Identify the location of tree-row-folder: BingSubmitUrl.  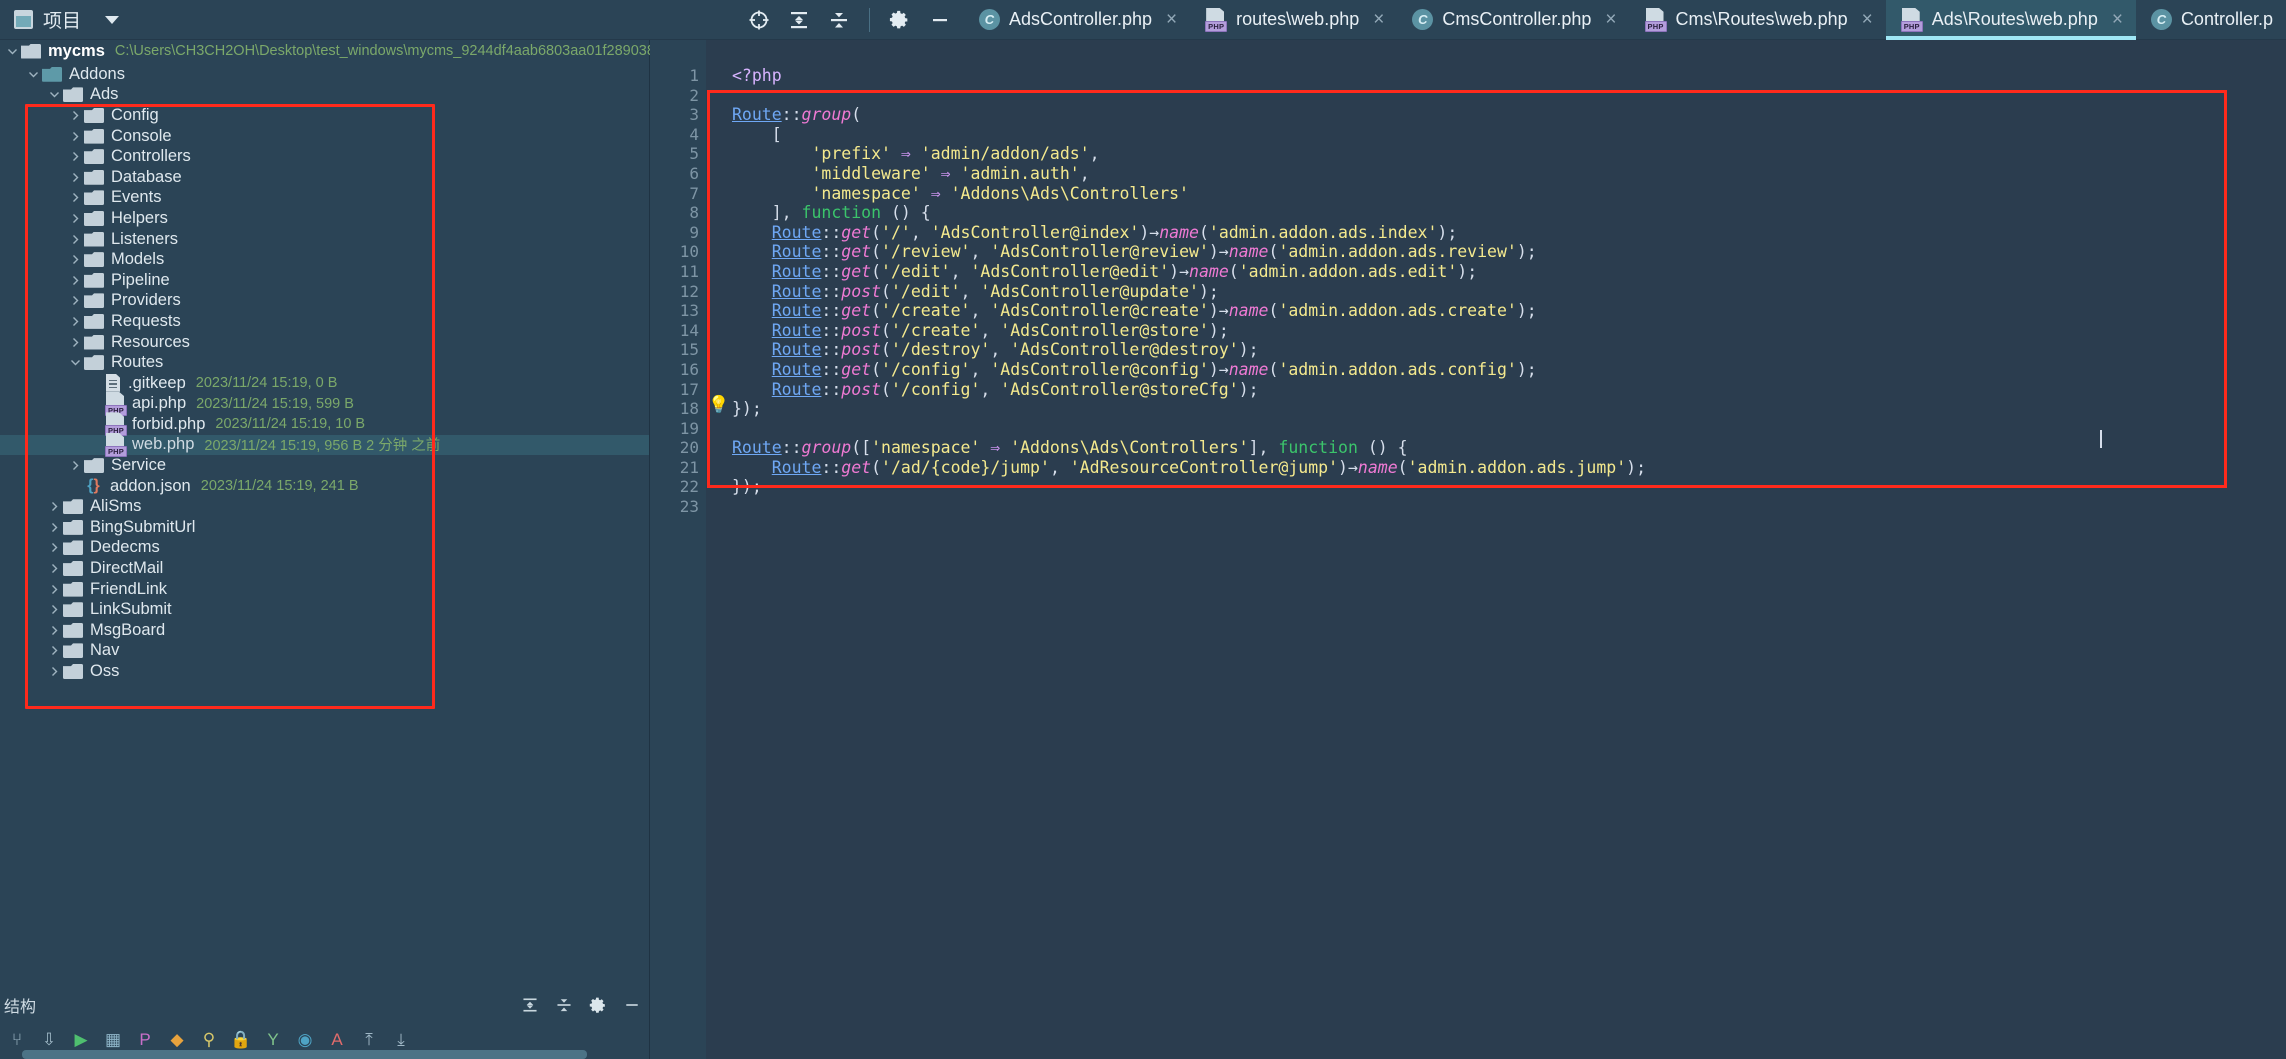
(324, 527).